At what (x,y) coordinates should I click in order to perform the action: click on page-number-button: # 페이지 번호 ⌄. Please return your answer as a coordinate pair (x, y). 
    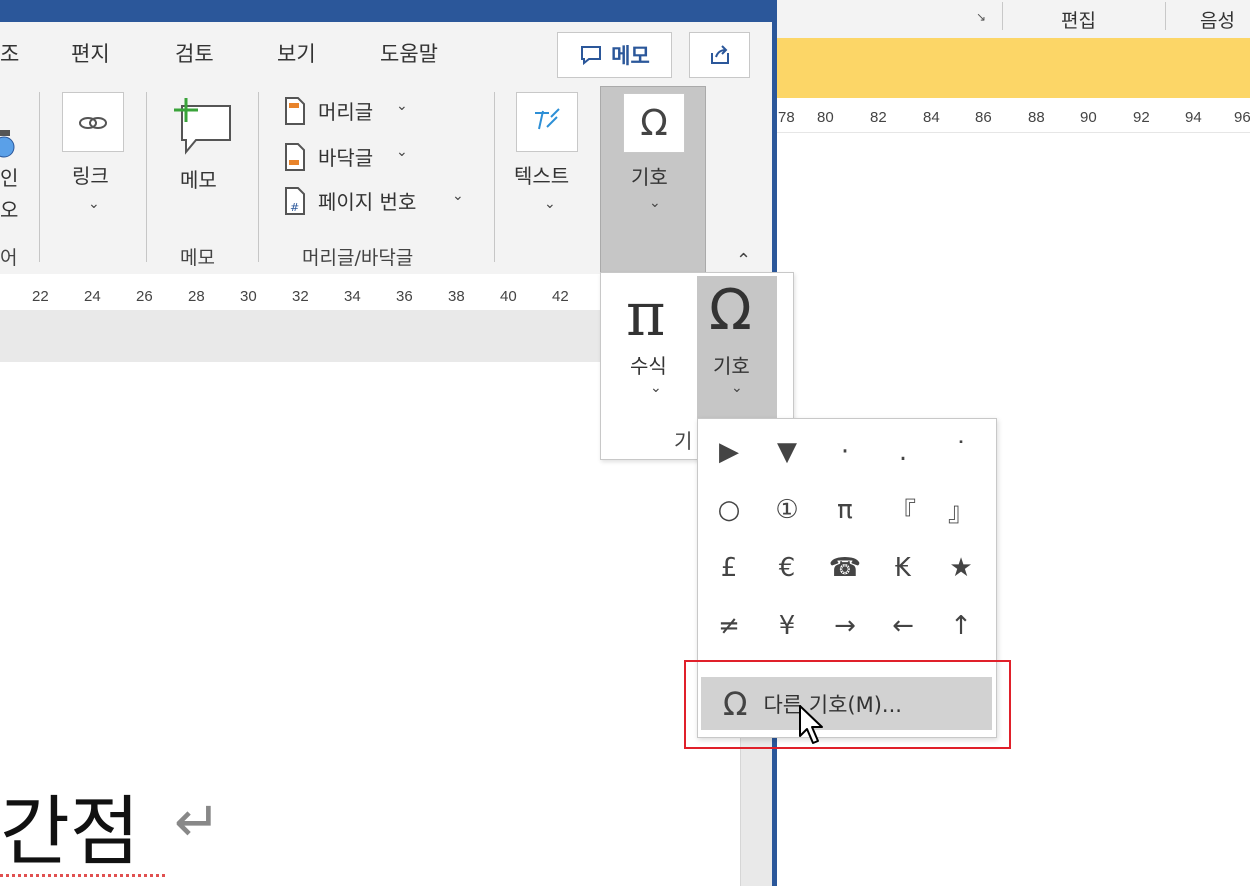
    Looking at the image, I should click on (377, 202).